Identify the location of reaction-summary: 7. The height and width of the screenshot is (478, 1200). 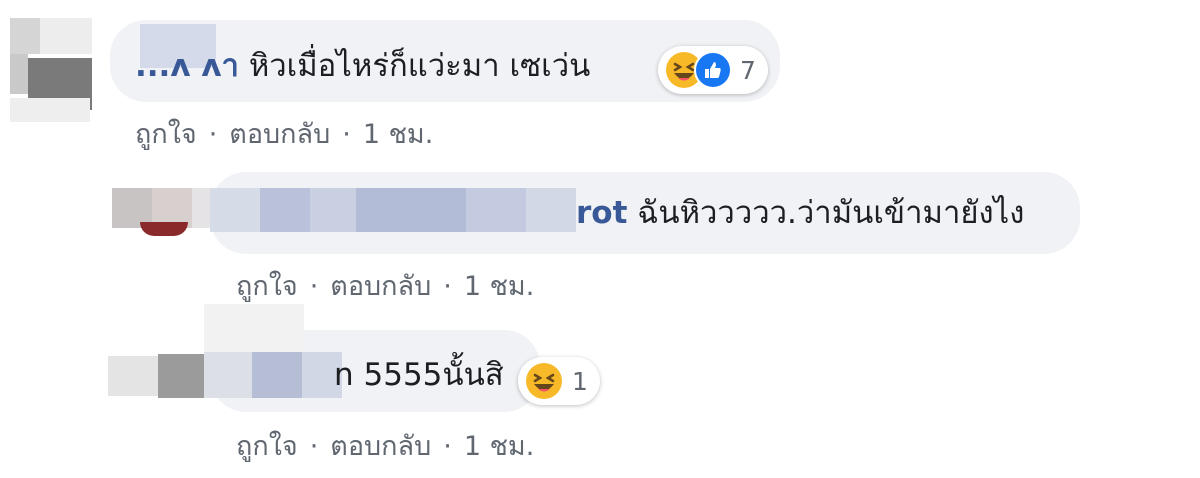
(713, 70).